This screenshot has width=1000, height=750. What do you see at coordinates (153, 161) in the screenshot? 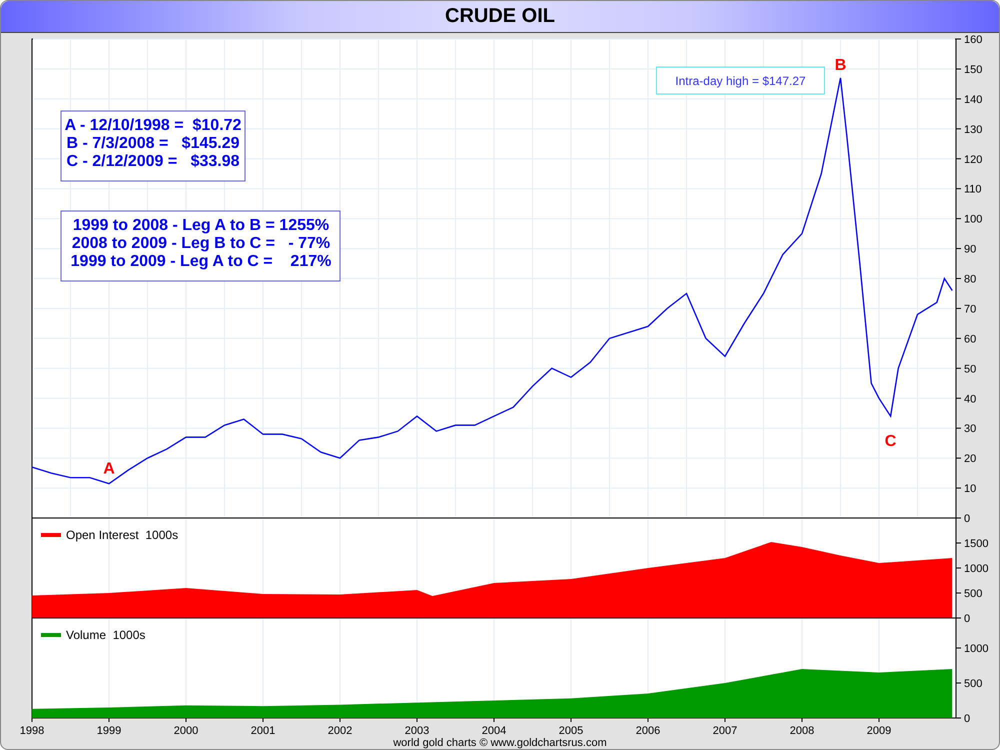
I see `annotation-text: C - 2/12/2009 = $33.98` at bounding box center [153, 161].